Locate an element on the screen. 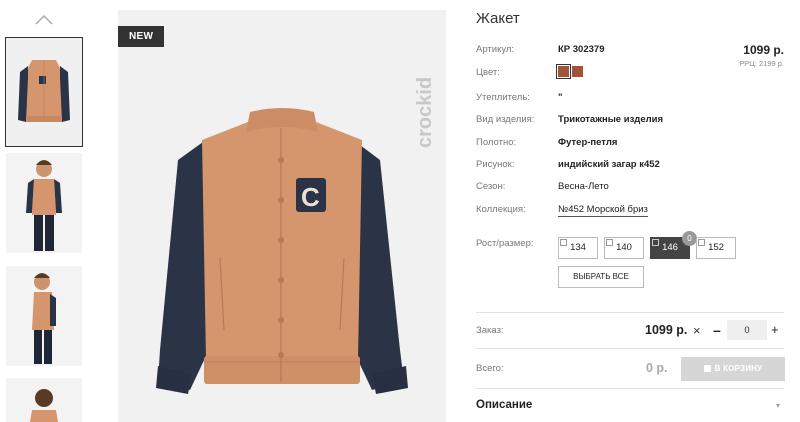 The image size is (800, 422). size-option-152: 152 is located at coordinates (716, 248).